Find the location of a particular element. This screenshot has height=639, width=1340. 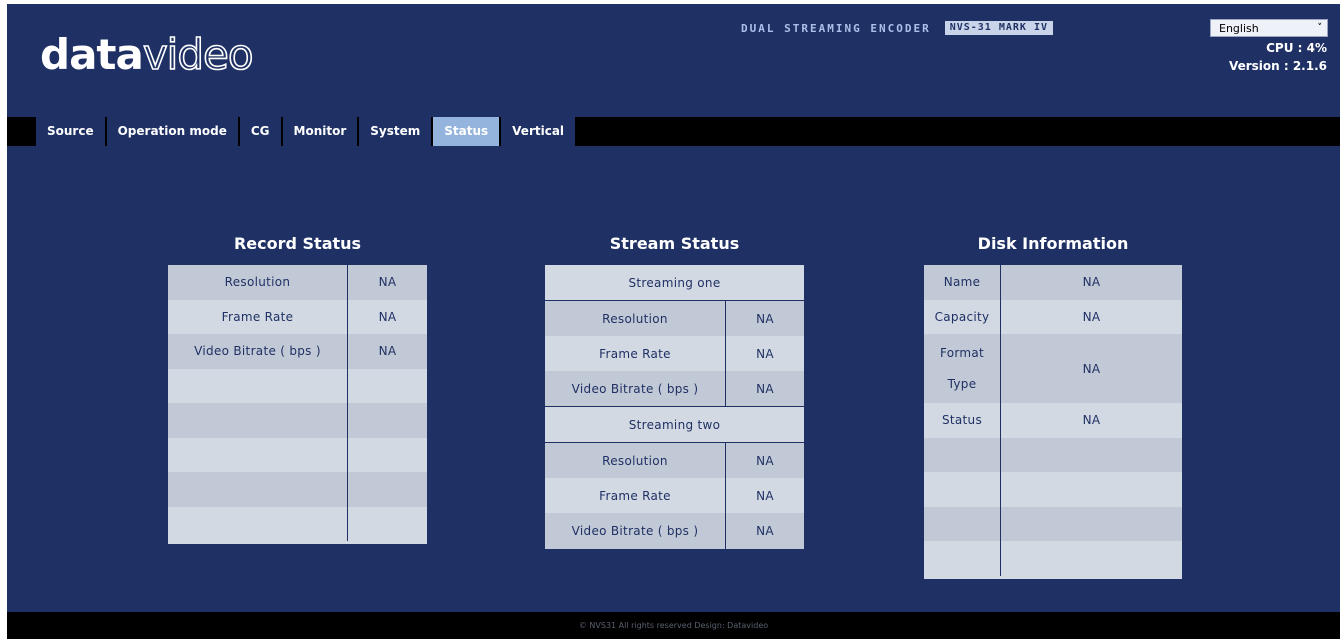

disk-format-type-label: Format Type is located at coordinates (962, 368).